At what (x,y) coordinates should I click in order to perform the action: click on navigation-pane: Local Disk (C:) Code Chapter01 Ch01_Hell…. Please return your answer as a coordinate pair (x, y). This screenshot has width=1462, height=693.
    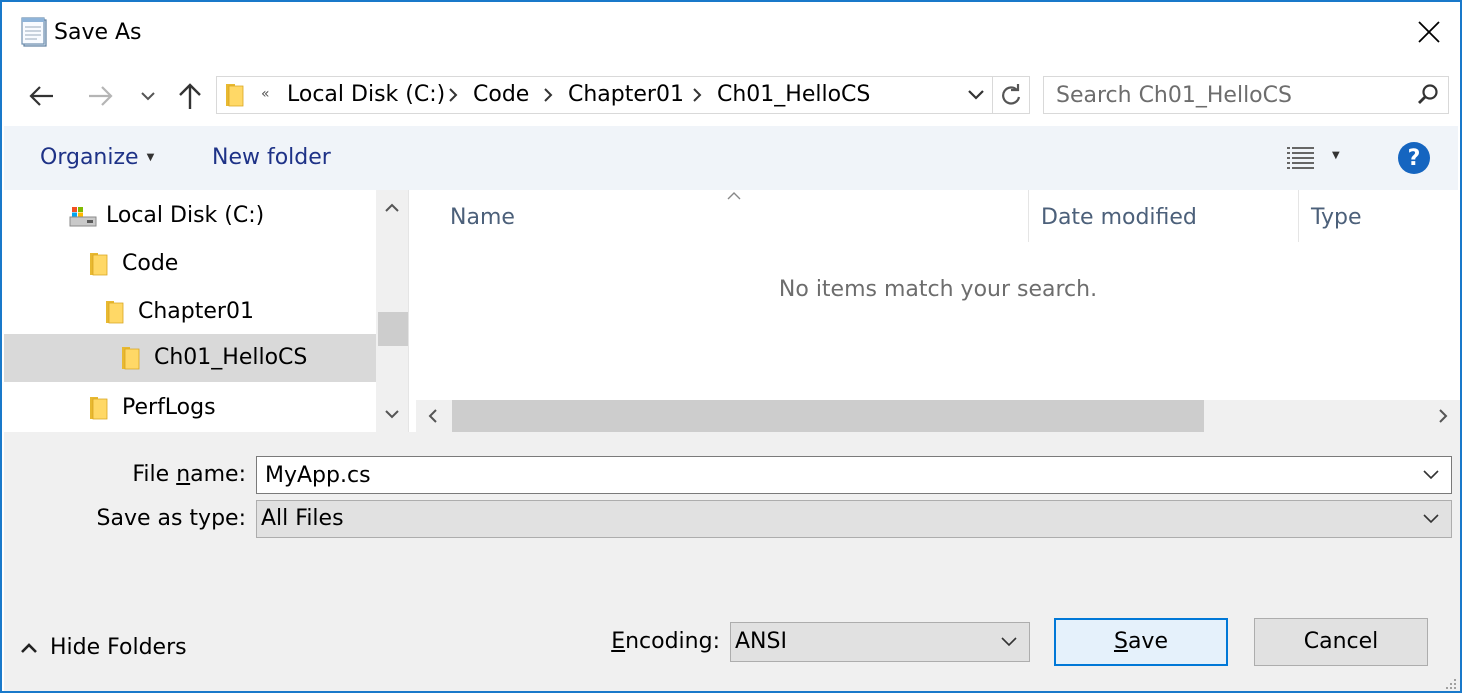
    Looking at the image, I should click on (190, 311).